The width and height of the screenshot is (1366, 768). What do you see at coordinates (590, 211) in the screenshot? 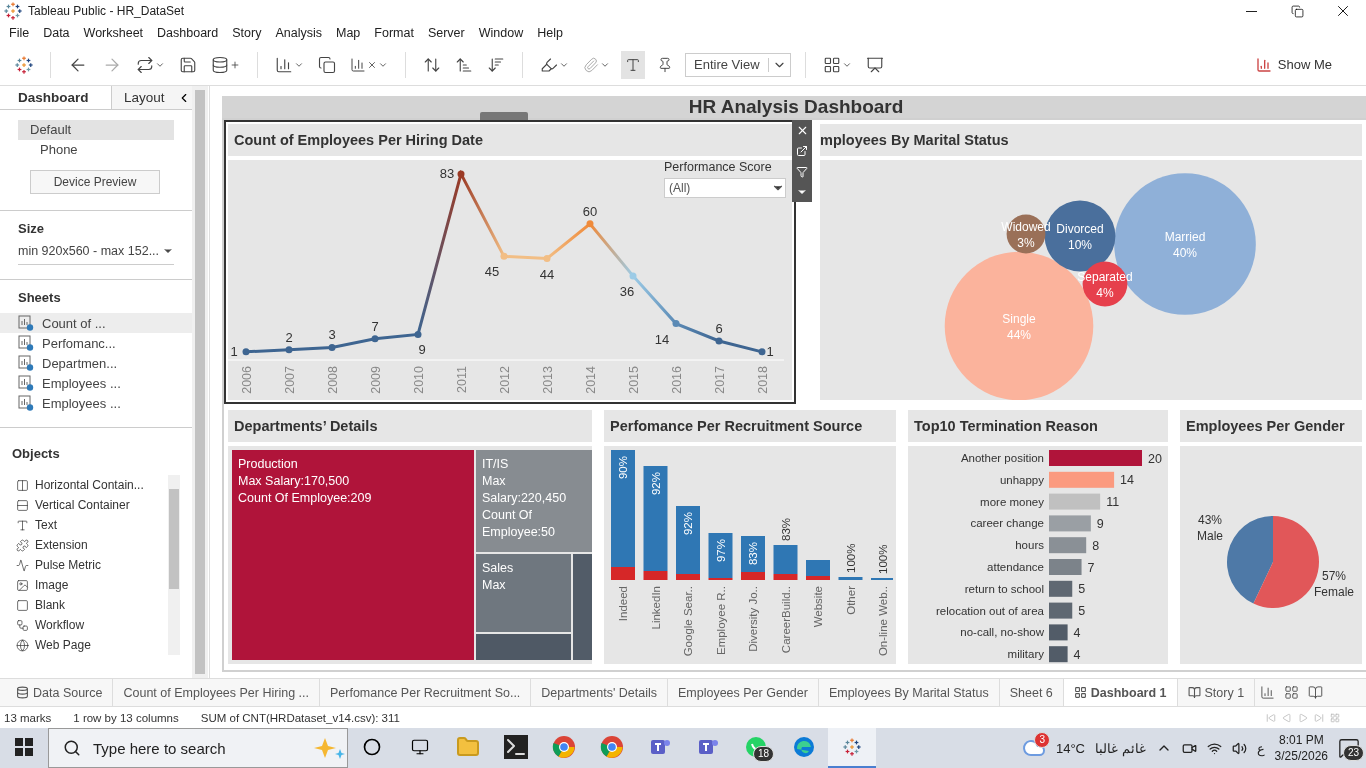
I see `data-label: 60` at bounding box center [590, 211].